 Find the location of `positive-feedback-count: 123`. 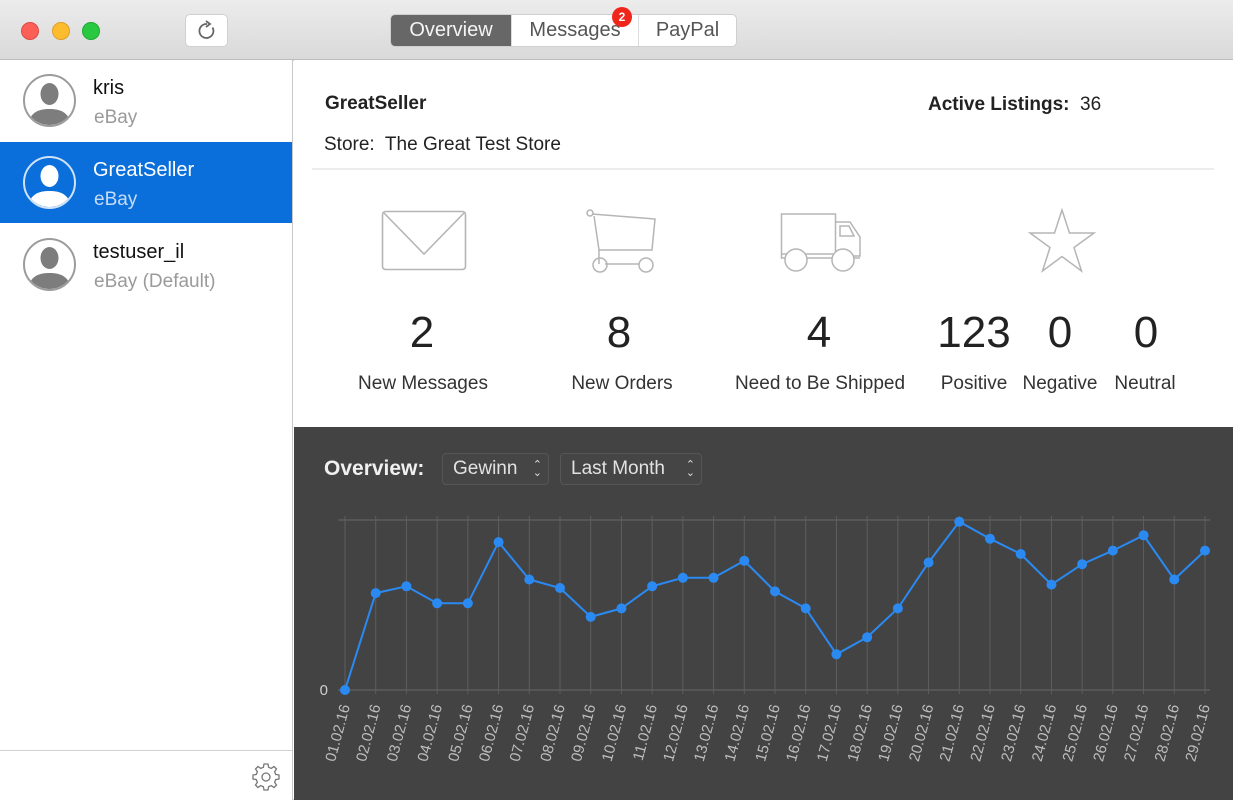

positive-feedback-count: 123 is located at coordinates (974, 332).